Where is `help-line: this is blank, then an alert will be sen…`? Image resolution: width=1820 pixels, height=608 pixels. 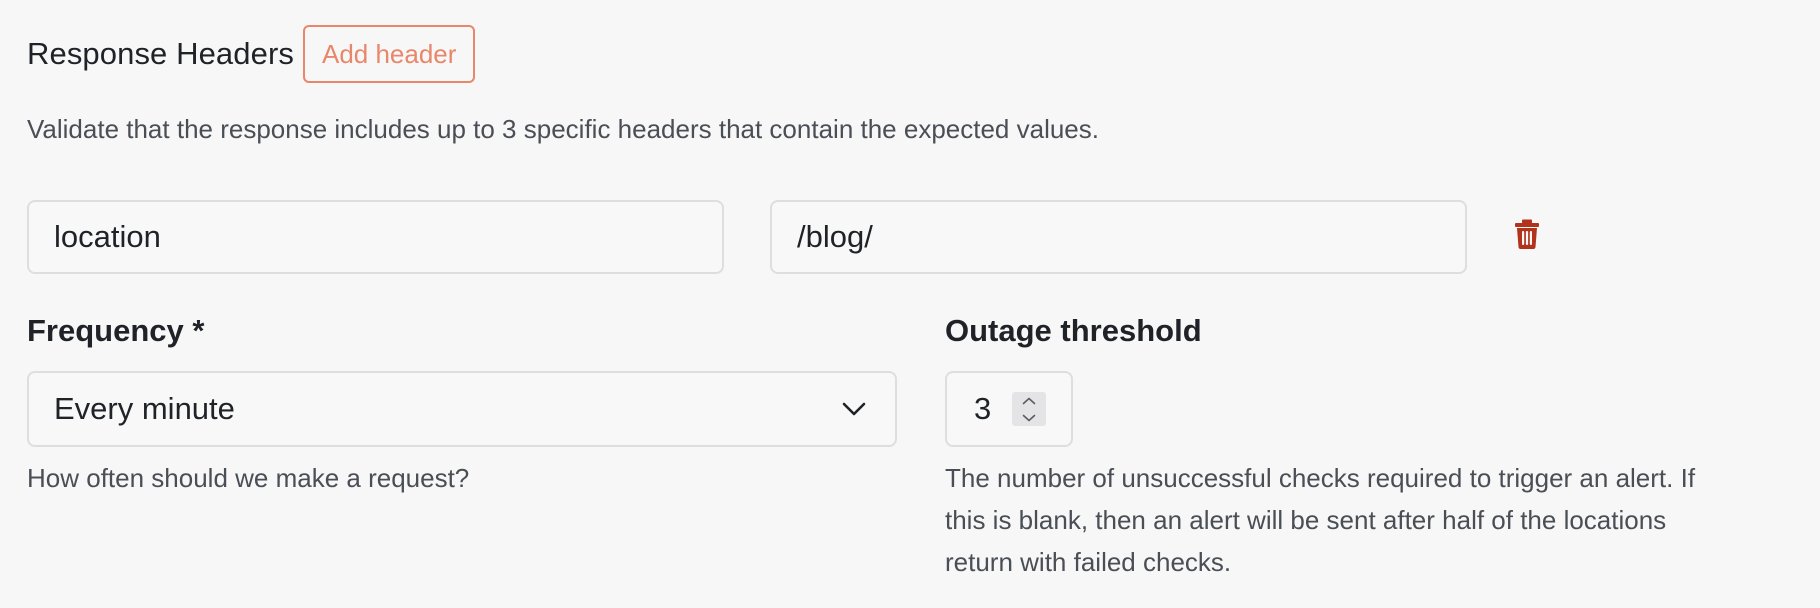
help-line: this is blank, then an alert will be sen… is located at coordinates (1306, 520).